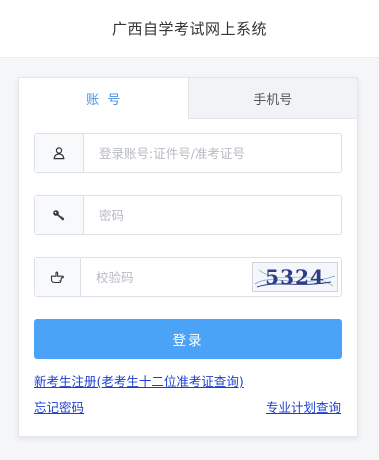 This screenshot has width=379, height=460. I want to click on page-title: 广西自学考试网上系统, so click(189, 29).